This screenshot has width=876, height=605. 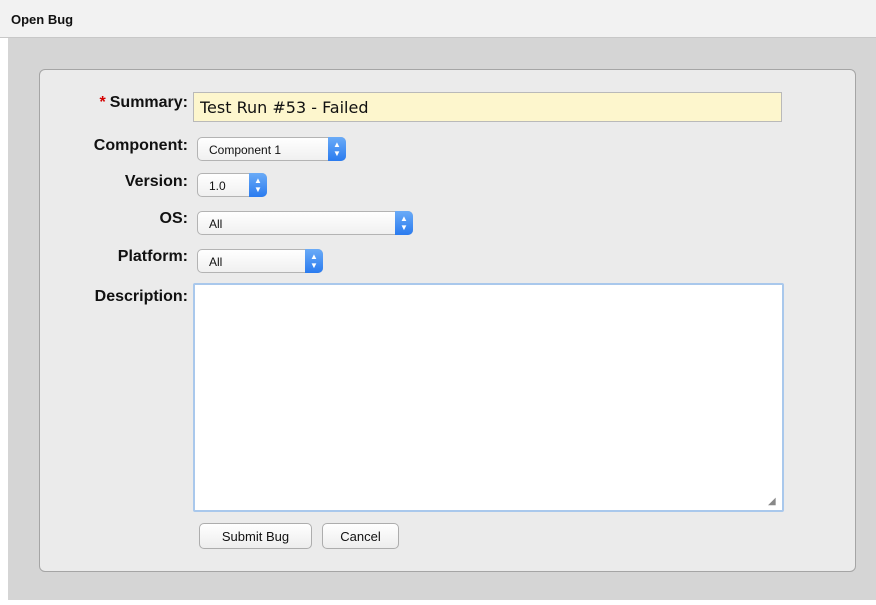 I want to click on version-select-value: 1.0, so click(x=217, y=186).